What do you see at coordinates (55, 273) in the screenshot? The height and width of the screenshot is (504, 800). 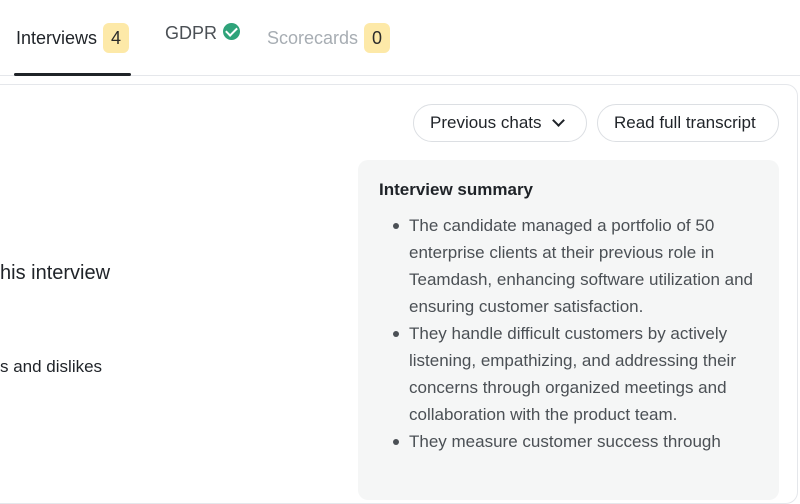 I see `interview-question-text: his interview` at bounding box center [55, 273].